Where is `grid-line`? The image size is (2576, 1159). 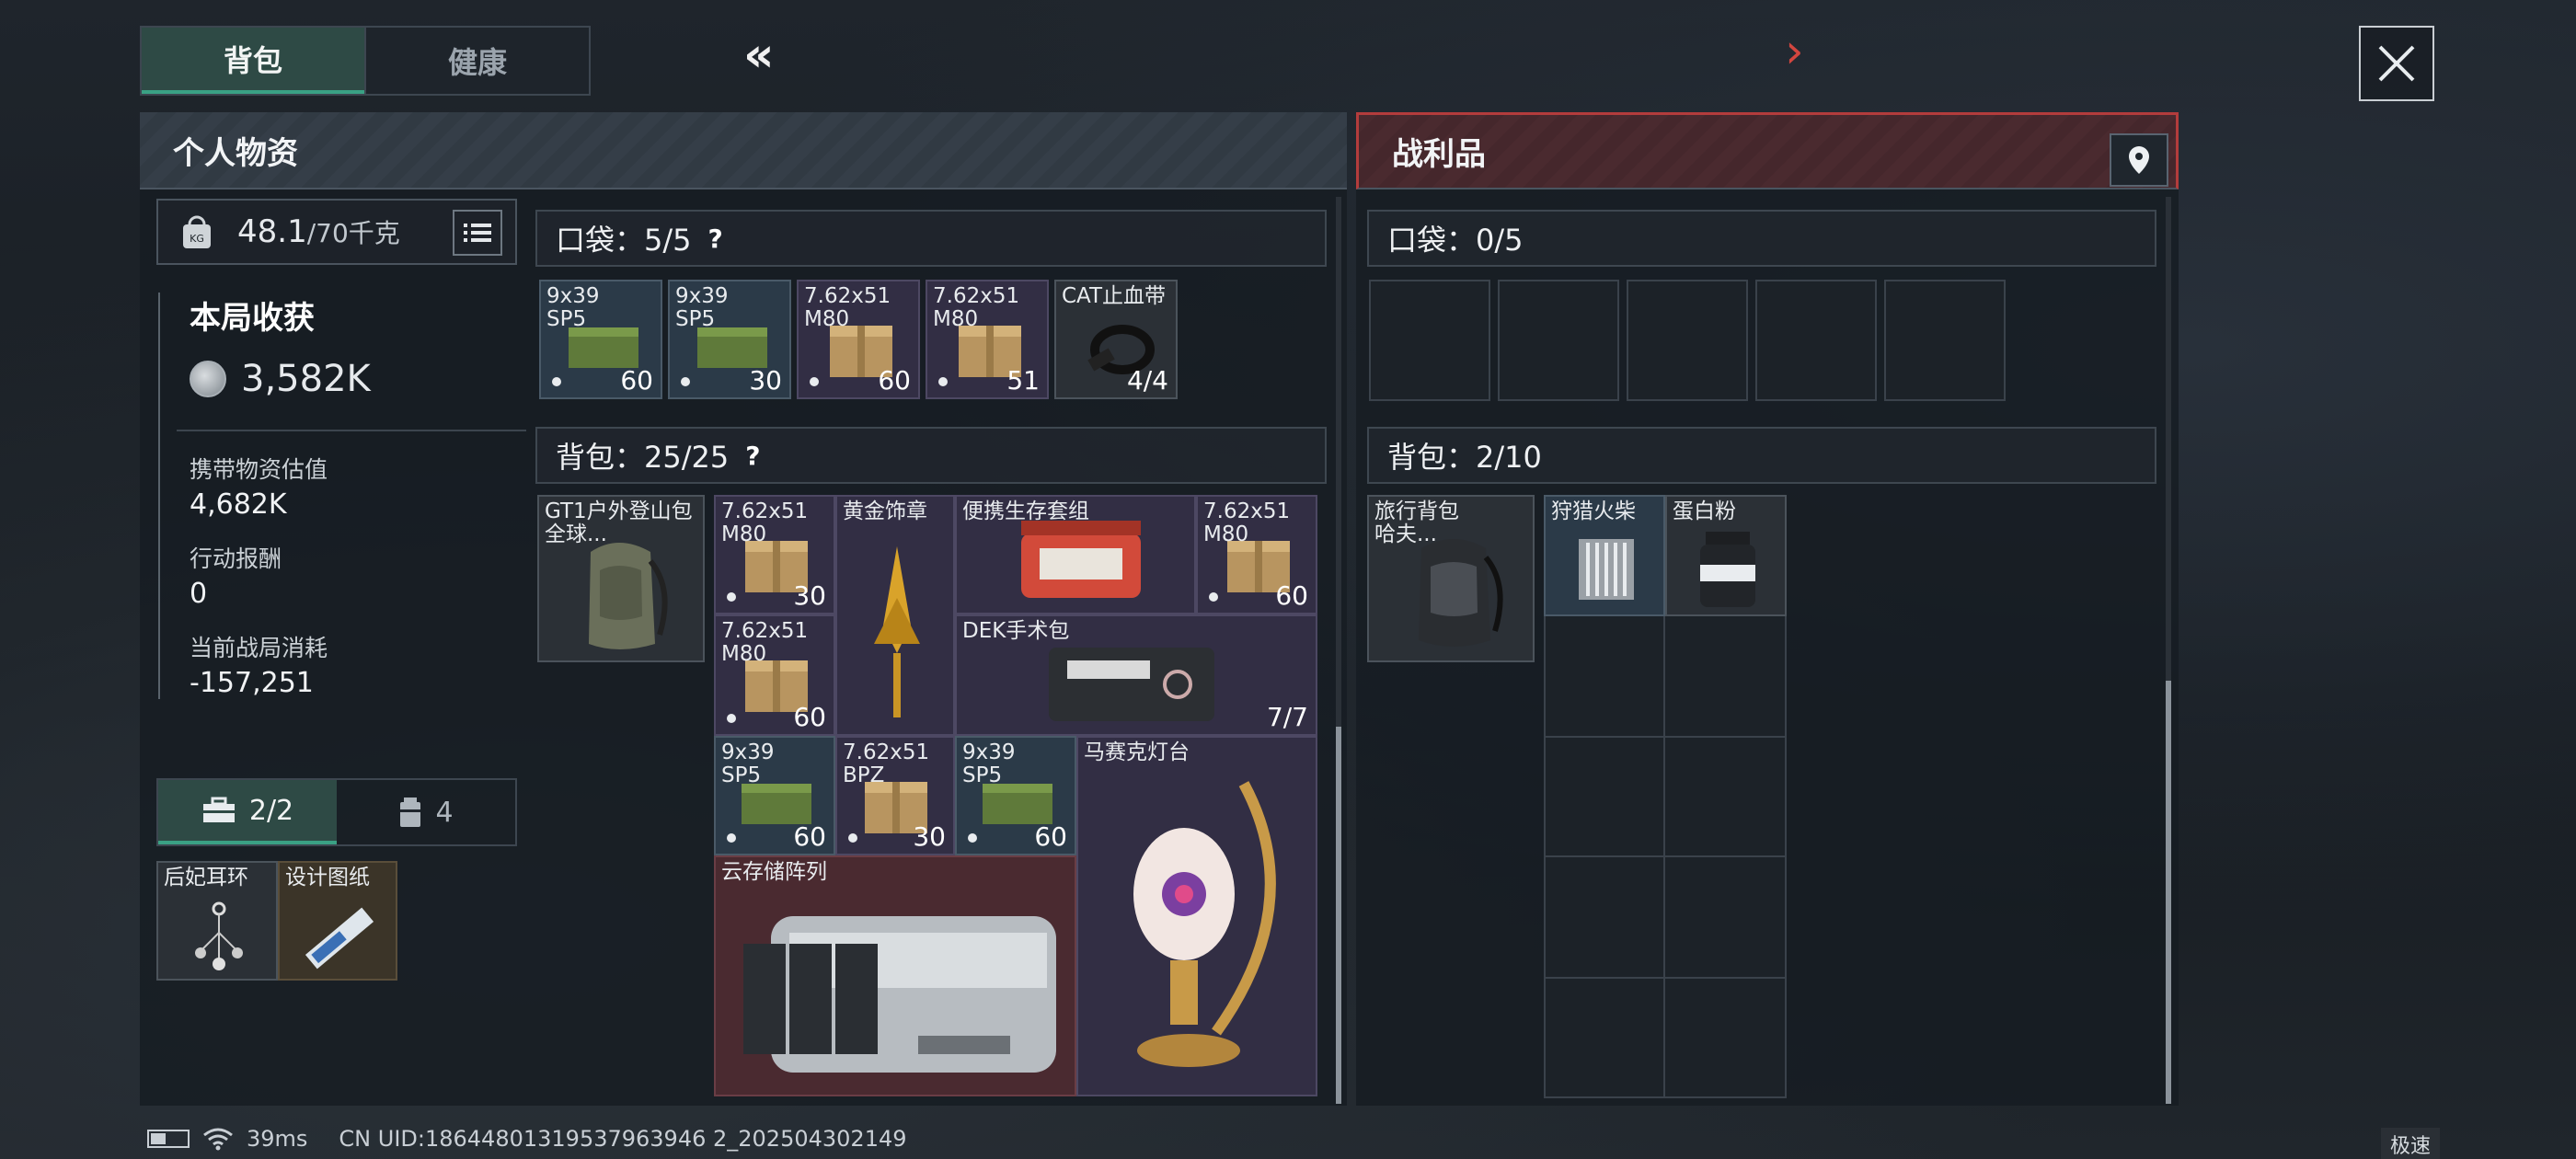 grid-line is located at coordinates (1665, 737).